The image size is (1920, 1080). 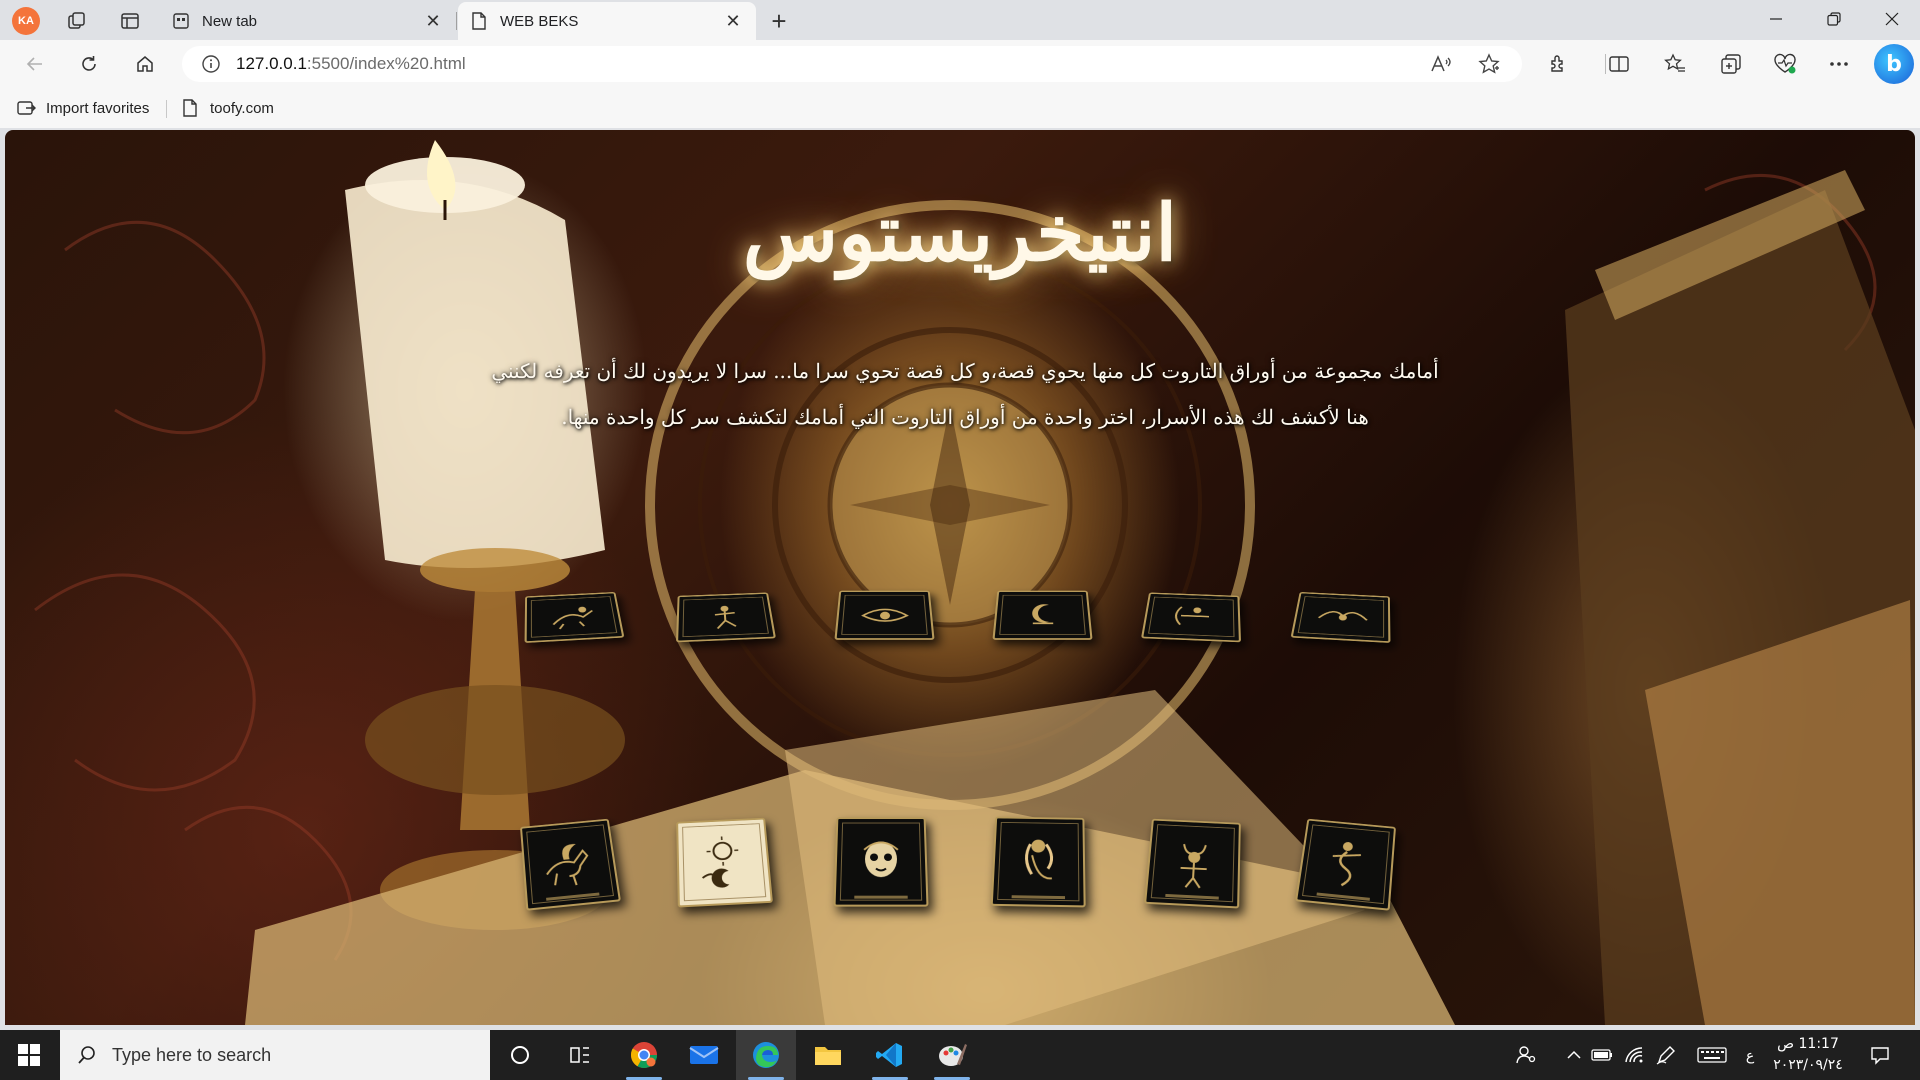 I want to click on task-view-icon, so click(x=580, y=1055).